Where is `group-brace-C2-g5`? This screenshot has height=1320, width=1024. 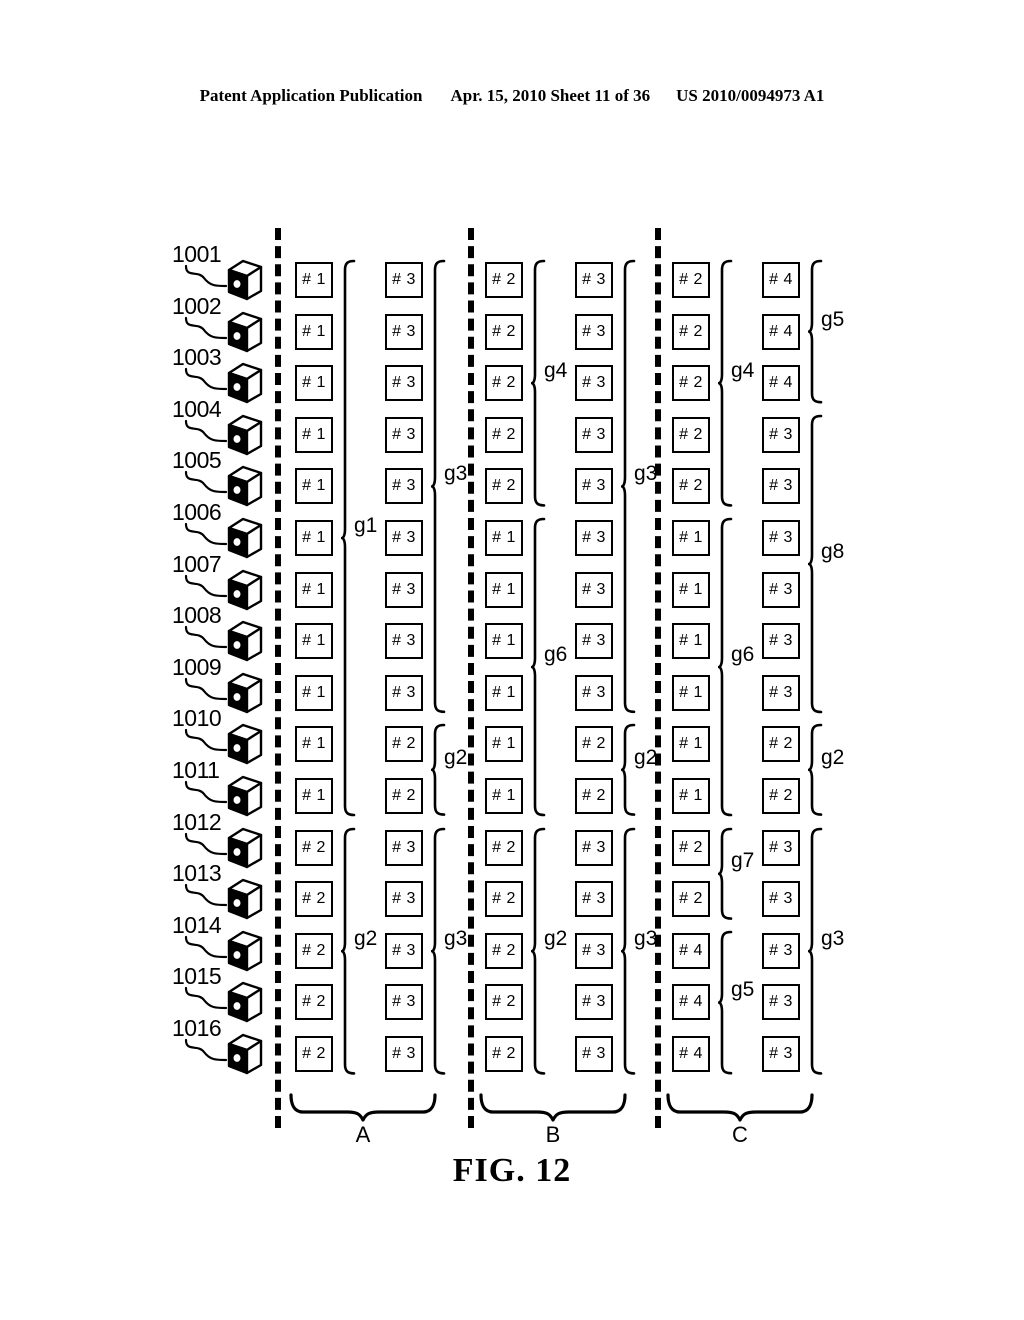
group-brace-C2-g5 is located at coordinates (815, 334).